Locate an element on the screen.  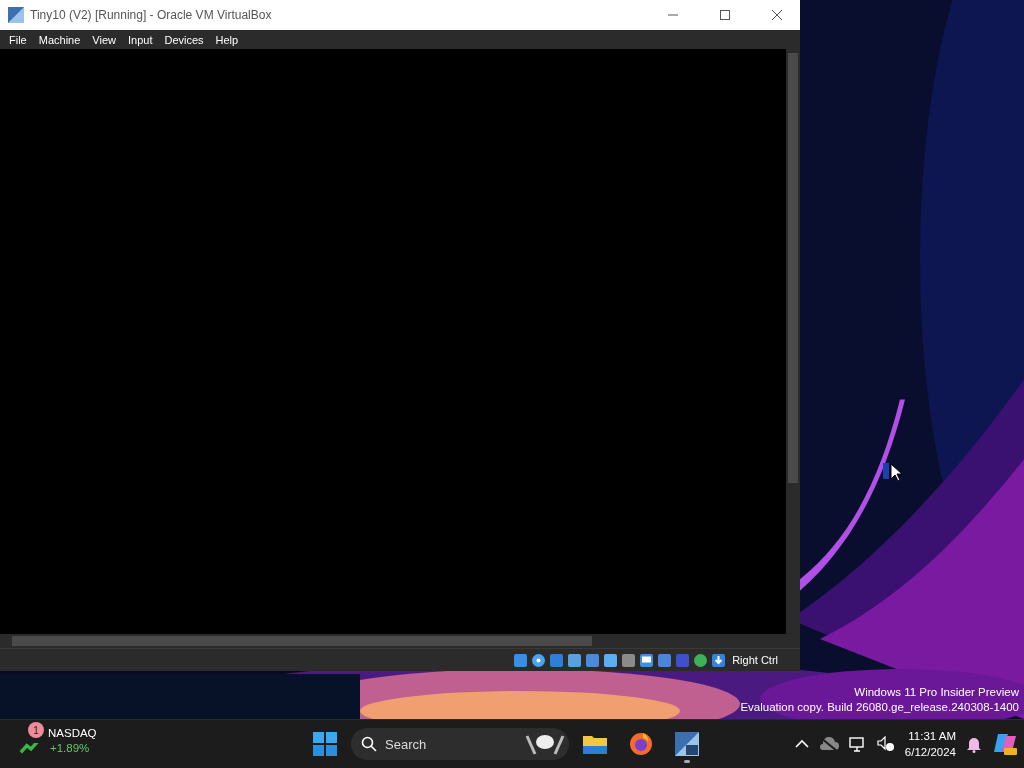
browser-icon is located at coordinates (641, 744).